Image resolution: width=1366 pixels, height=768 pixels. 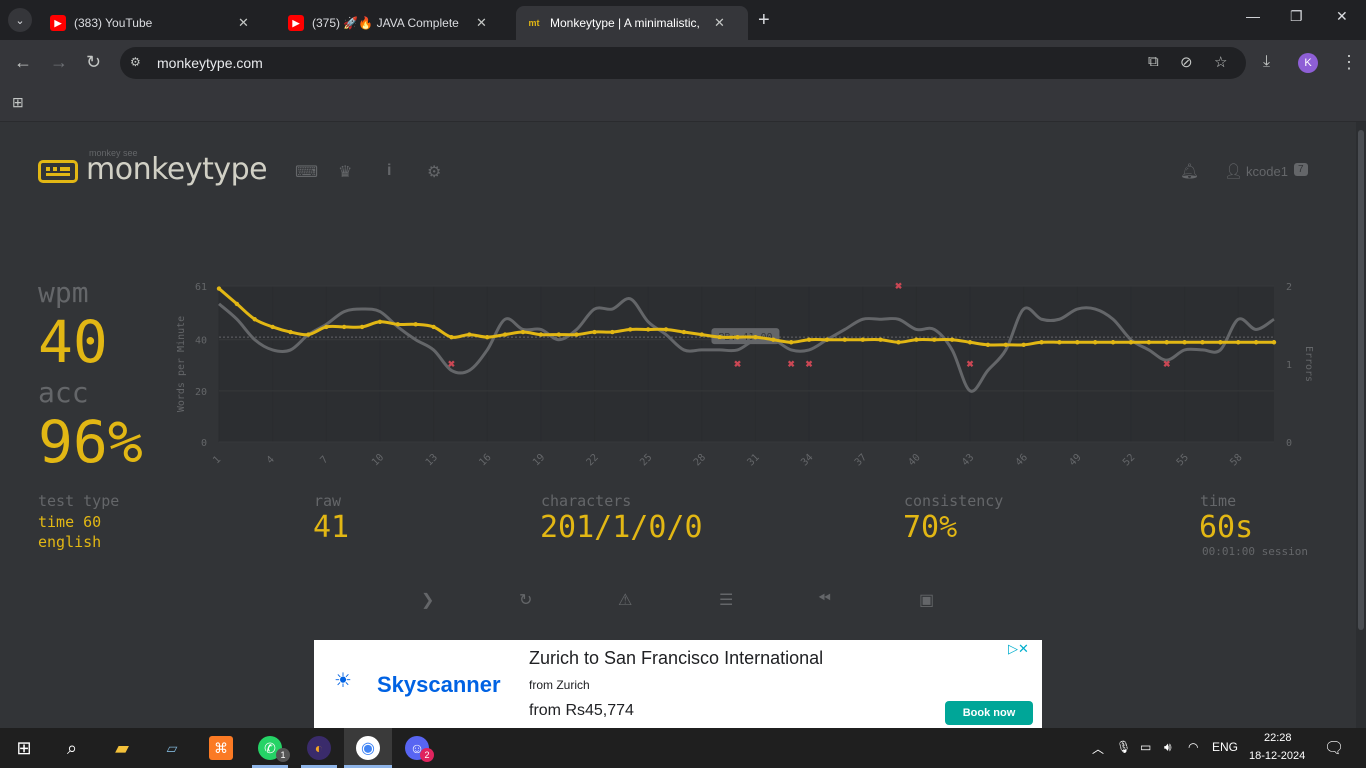 What do you see at coordinates (625, 600) in the screenshot?
I see `report-icon: ⚠` at bounding box center [625, 600].